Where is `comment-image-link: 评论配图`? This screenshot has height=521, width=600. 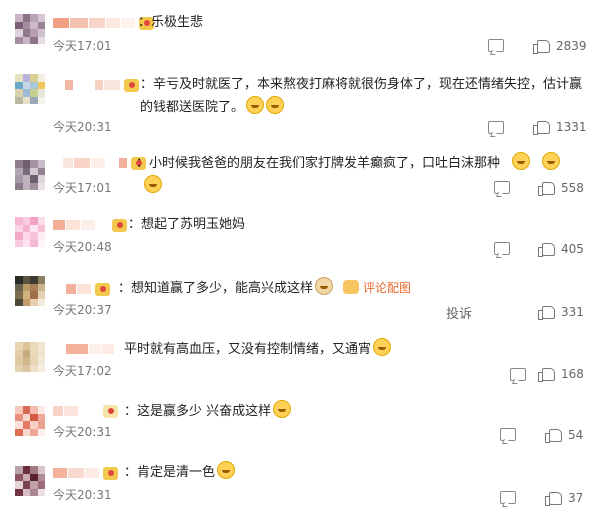
comment-image-link: 评论配图 is located at coordinates (377, 287).